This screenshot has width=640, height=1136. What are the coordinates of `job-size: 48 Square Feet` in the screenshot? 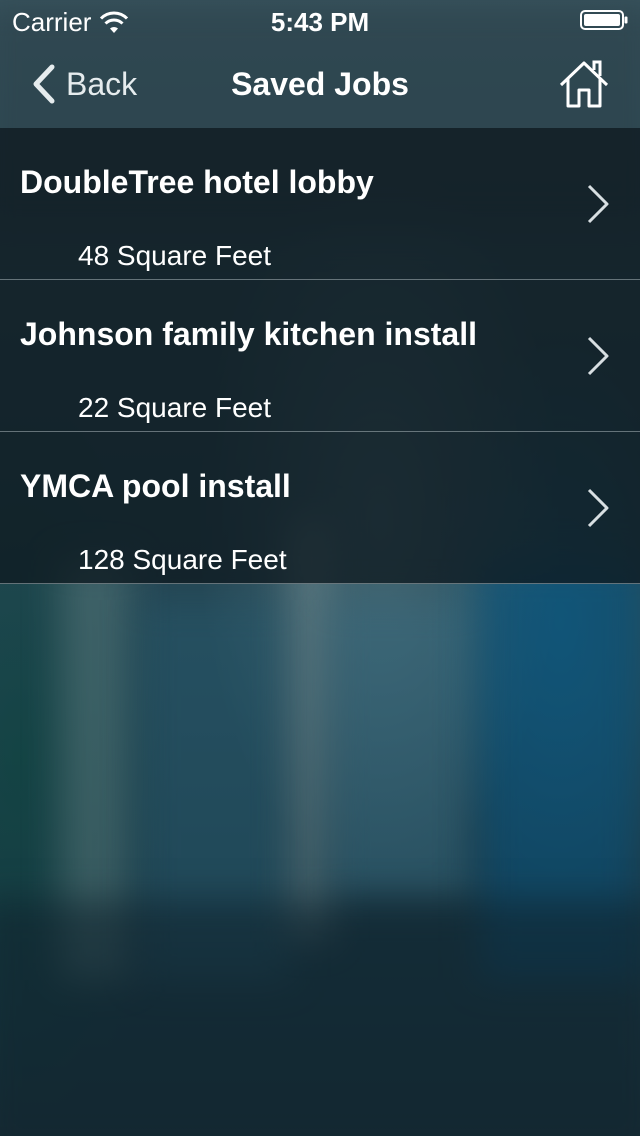 It's located at (175, 255).